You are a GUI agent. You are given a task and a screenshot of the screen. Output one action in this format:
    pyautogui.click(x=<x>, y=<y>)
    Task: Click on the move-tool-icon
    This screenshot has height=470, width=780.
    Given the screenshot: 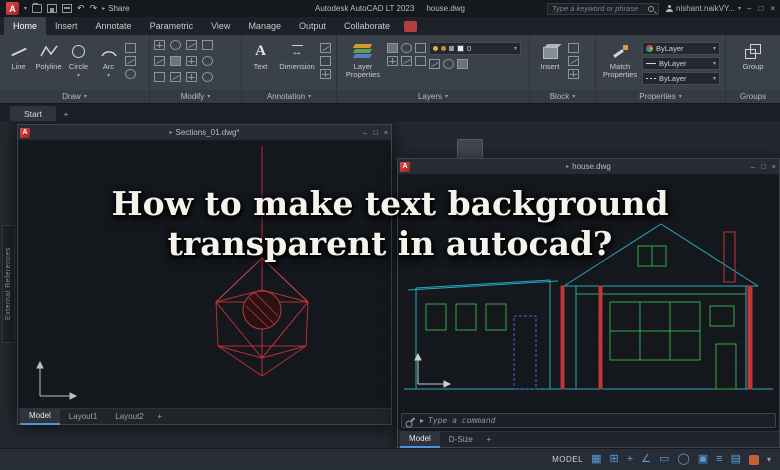 What is the action you would take?
    pyautogui.click(x=159, y=45)
    